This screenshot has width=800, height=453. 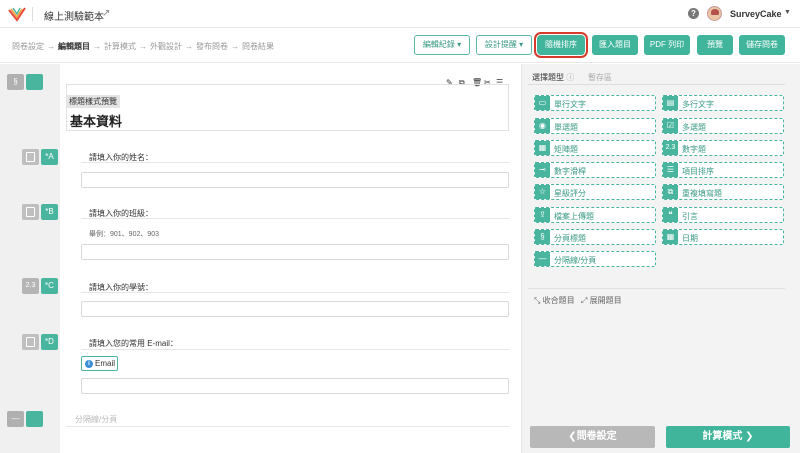 I want to click on step-publish: 發布問卷, so click(x=212, y=46).